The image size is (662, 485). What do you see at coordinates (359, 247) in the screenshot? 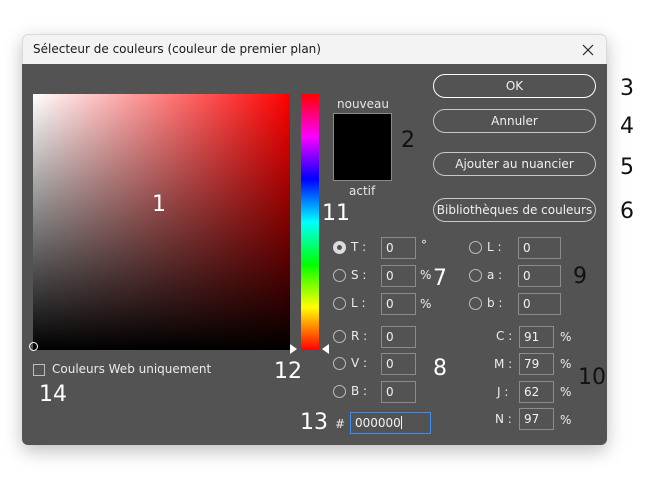
I see `hue-label: T :` at bounding box center [359, 247].